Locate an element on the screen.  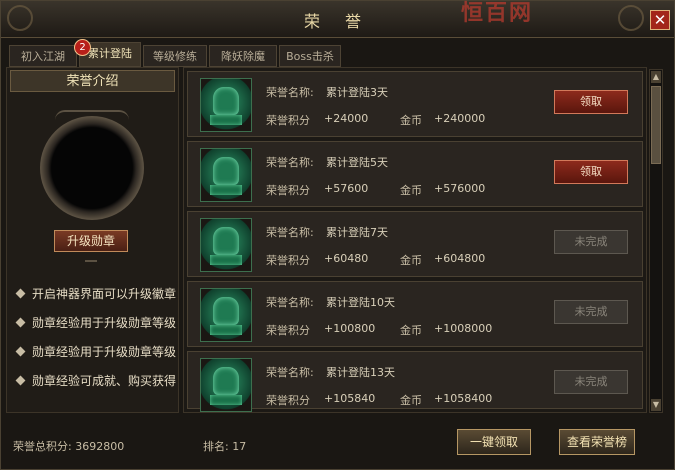
gold-value: +604800 is located at coordinates (460, 258).